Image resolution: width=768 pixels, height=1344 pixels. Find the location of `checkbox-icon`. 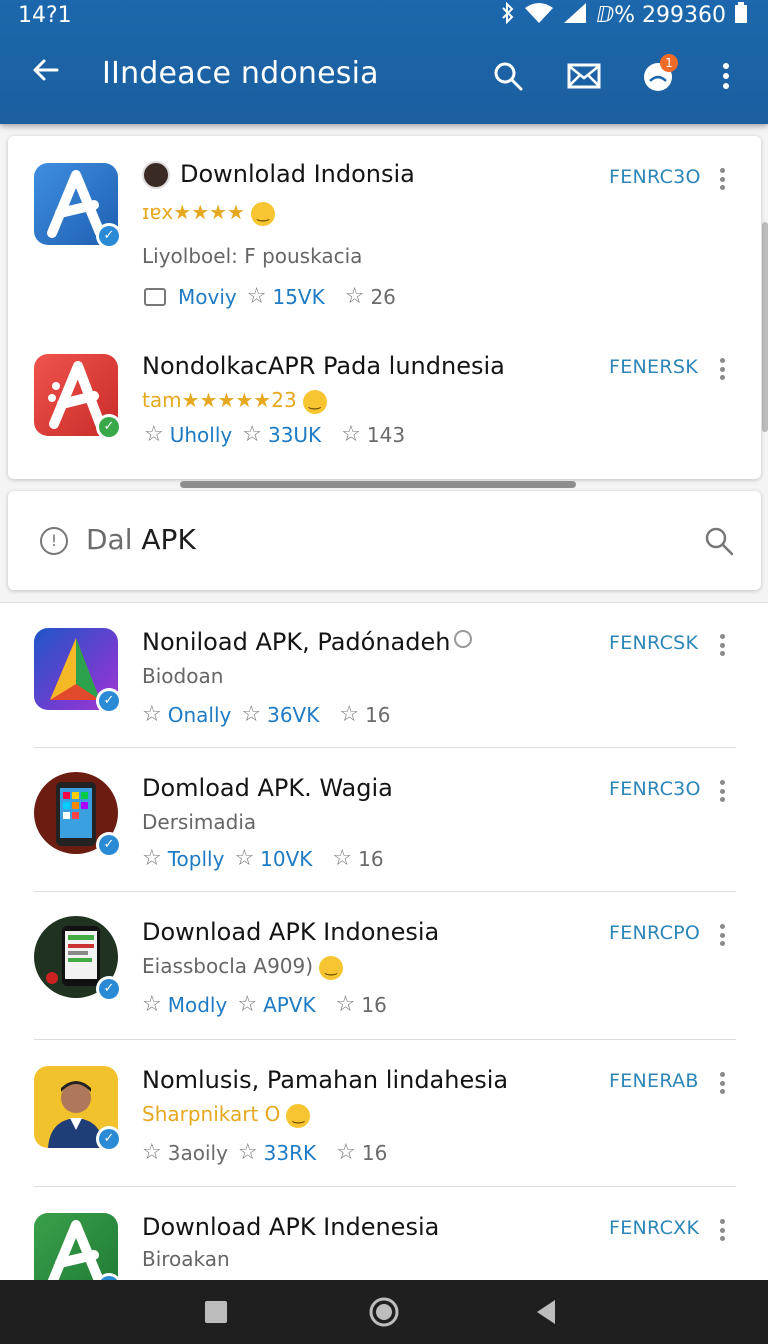

checkbox-icon is located at coordinates (155, 296).